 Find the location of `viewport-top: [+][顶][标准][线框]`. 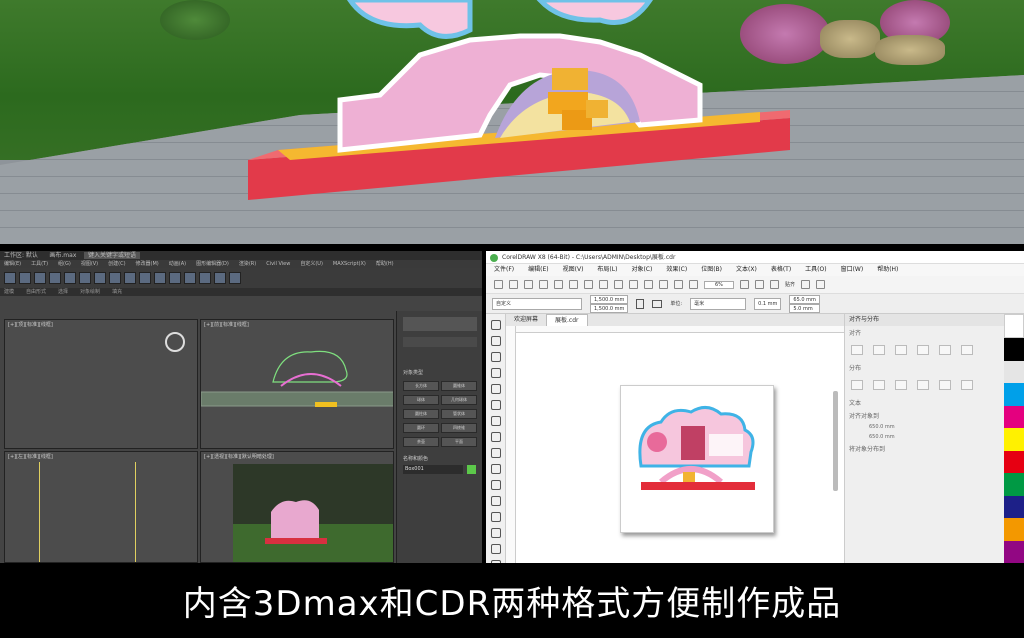

viewport-top: [+][顶][标准][线框] is located at coordinates (101, 384).